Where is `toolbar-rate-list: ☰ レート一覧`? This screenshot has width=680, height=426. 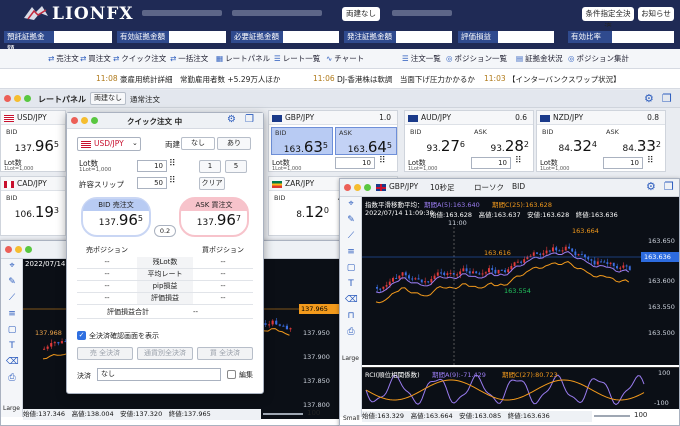
toolbar-rate-list: ☰ レート一覧 is located at coordinates (297, 58).